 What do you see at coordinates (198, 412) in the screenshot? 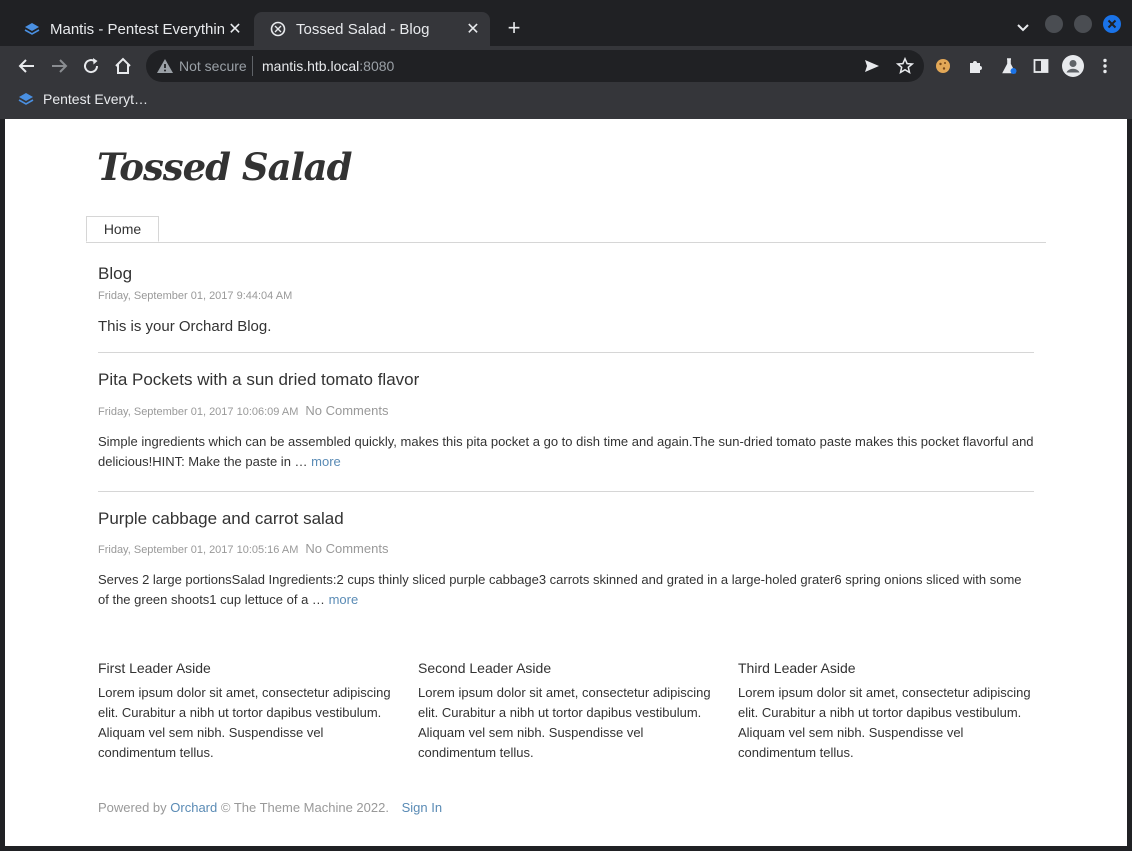
I see `post-date: Friday, September 01, 2017 10:06:09 AM` at bounding box center [198, 412].